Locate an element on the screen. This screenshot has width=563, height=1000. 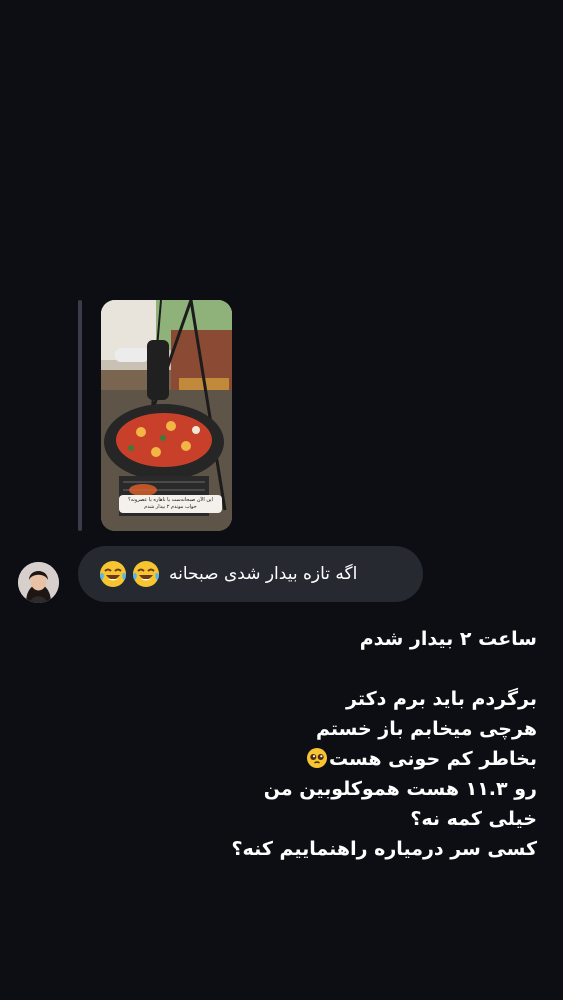
message-line-blank is located at coordinates (277, 669).